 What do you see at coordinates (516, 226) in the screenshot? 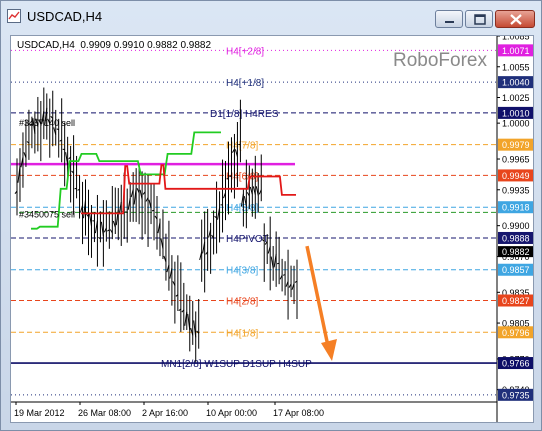
I see `y-tick-label: 0.9900` at bounding box center [516, 226].